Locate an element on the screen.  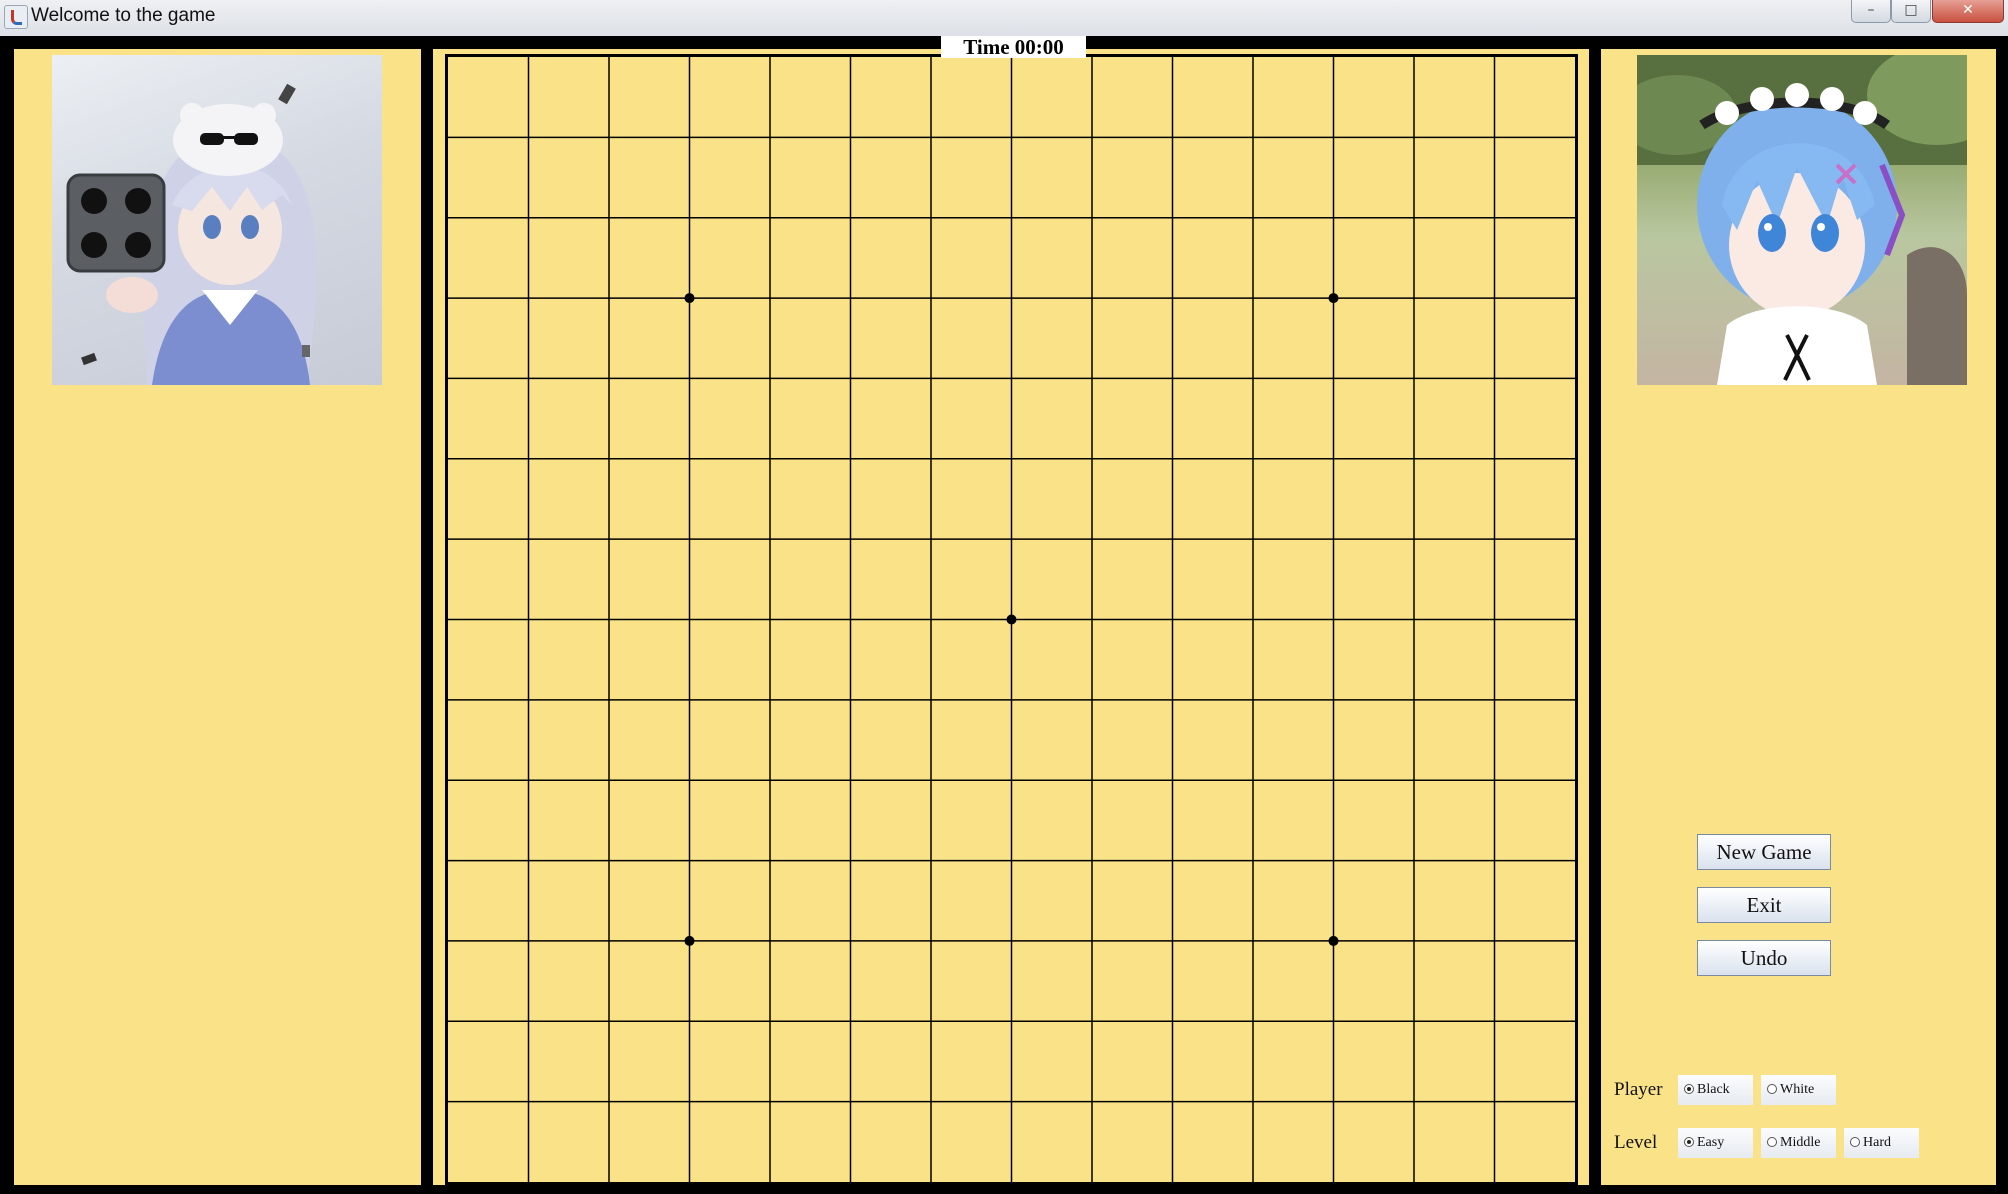
close-button: ✕ is located at coordinates (1968, 11).